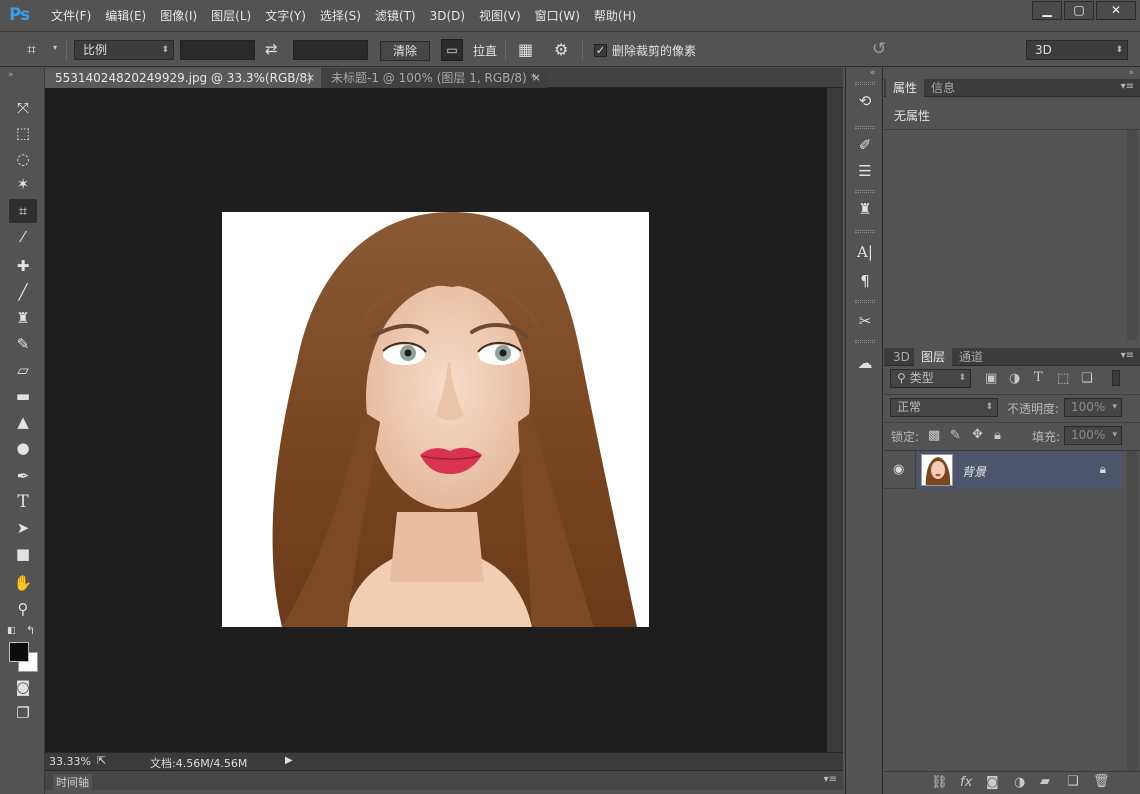 This screenshot has height=794, width=1140. What do you see at coordinates (905, 88) in the screenshot?
I see `tab-properties: 属性` at bounding box center [905, 88].